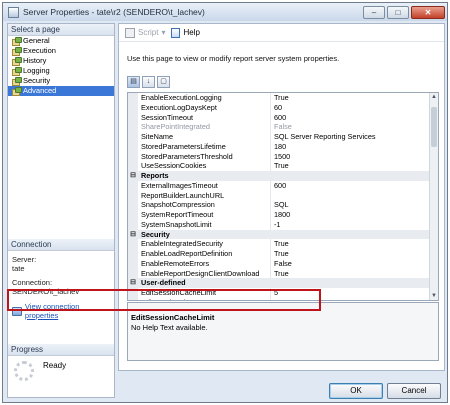 The image size is (450, 405). I want to click on grid-property-row: SystemSnapshotLimit -1, so click(283, 224).